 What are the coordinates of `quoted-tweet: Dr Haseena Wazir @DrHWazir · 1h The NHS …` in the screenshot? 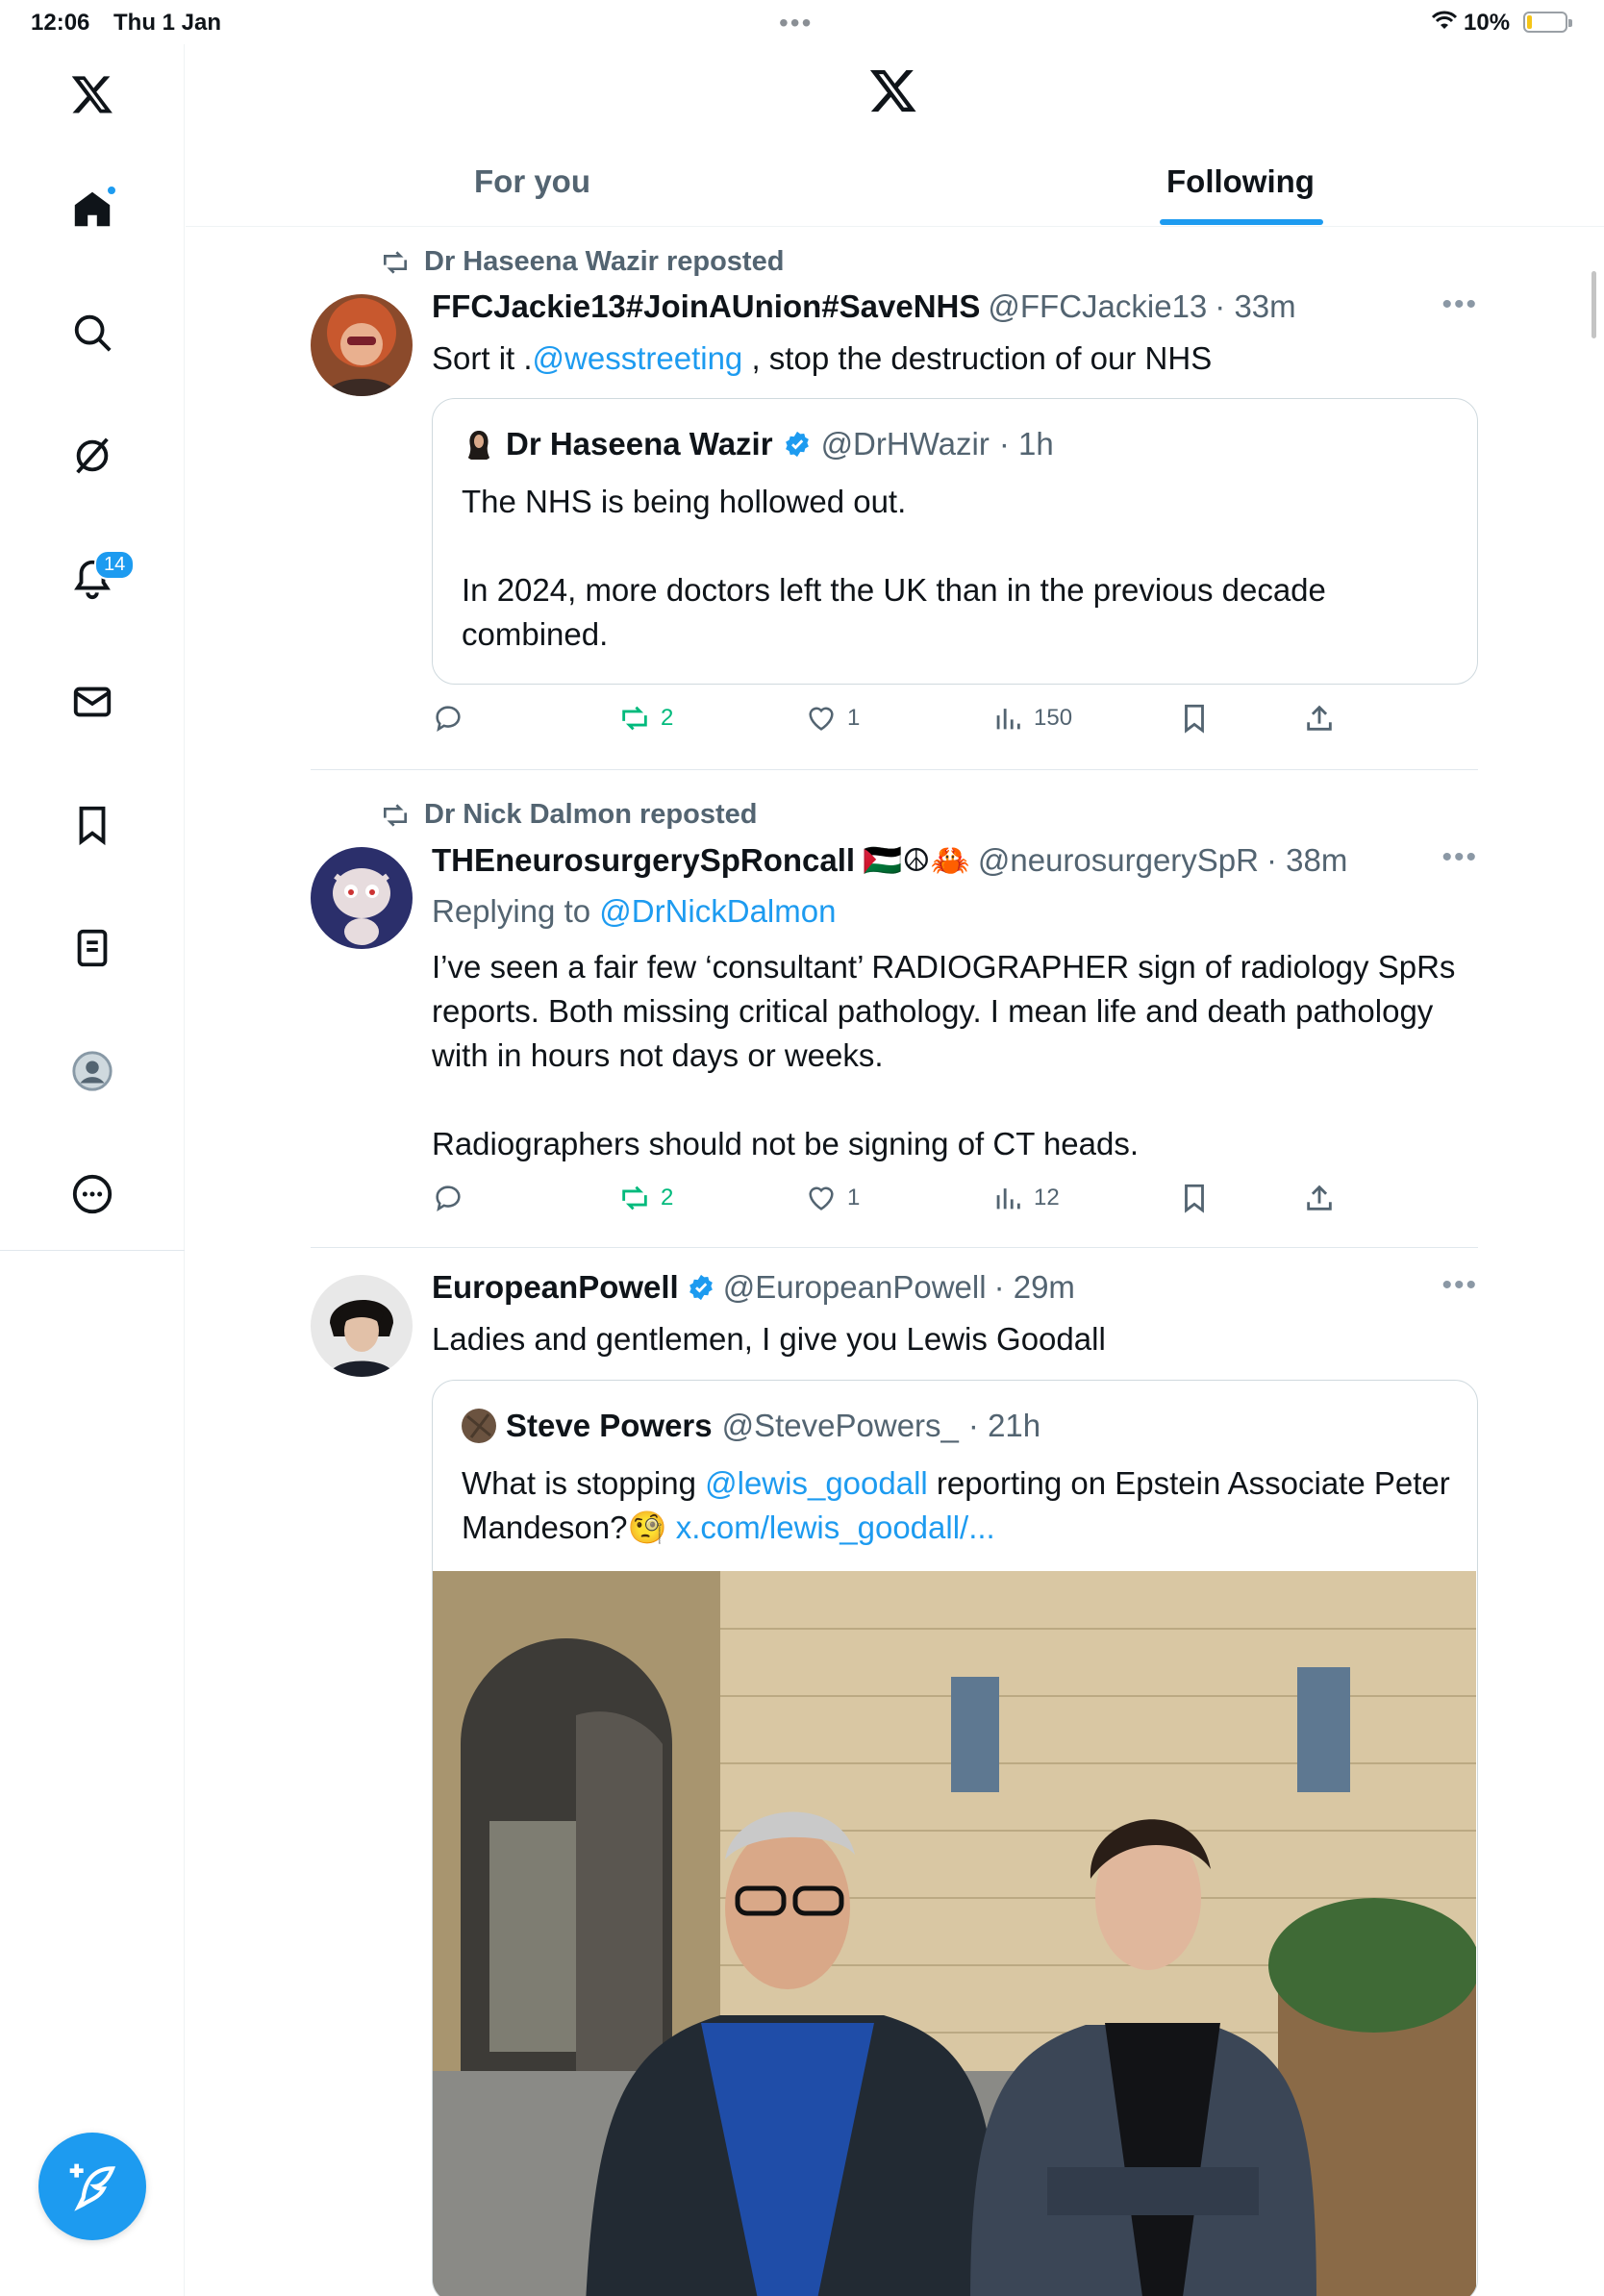 It's located at (955, 541).